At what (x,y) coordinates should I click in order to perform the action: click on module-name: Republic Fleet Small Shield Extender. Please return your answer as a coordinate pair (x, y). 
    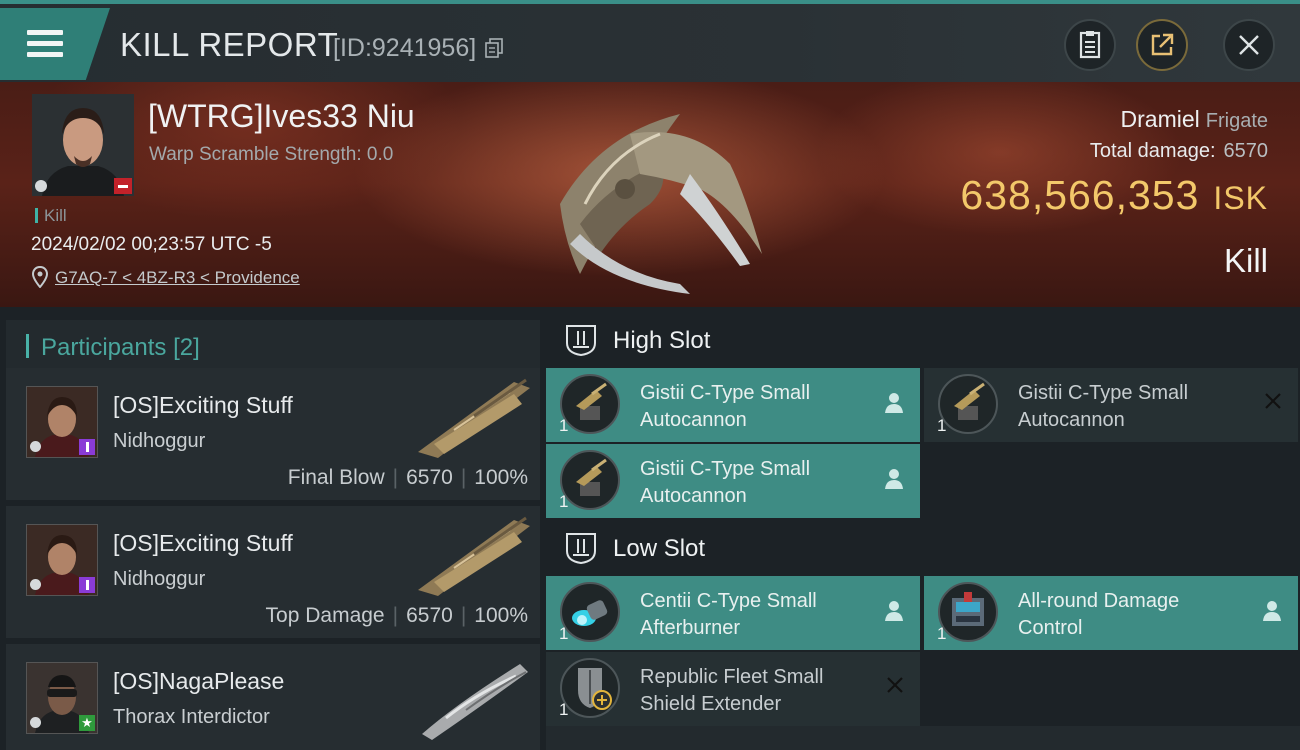
    Looking at the image, I should click on (732, 690).